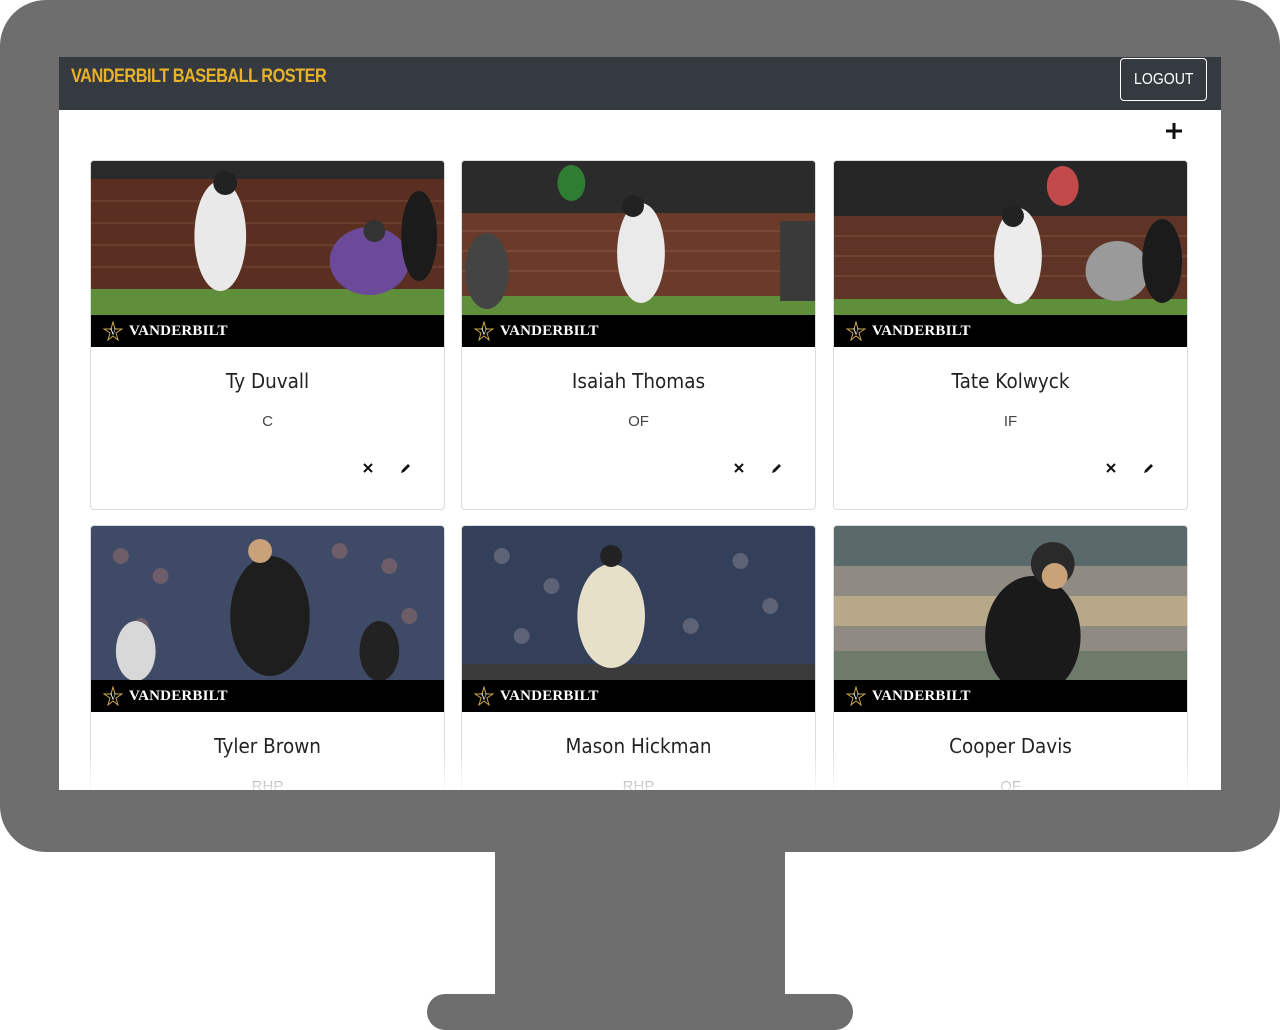  Describe the element at coordinates (199, 77) in the screenshot. I see `brand-title: VANDERBILT BASEBALL ROSTER` at that location.